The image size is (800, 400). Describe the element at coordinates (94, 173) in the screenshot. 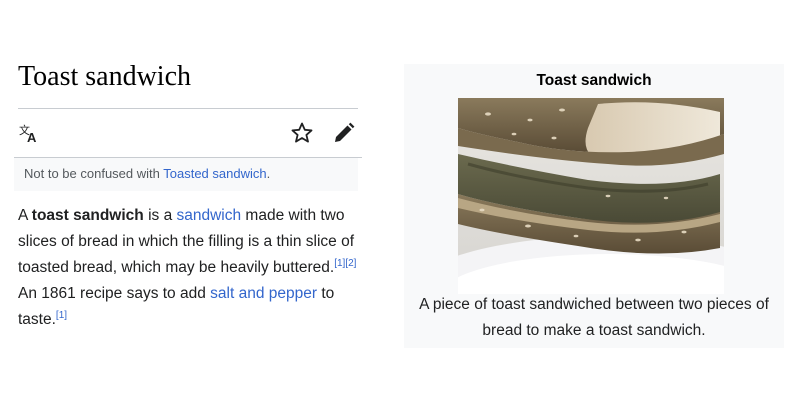

I see `hatnote-prefix: Not to be confused with` at that location.